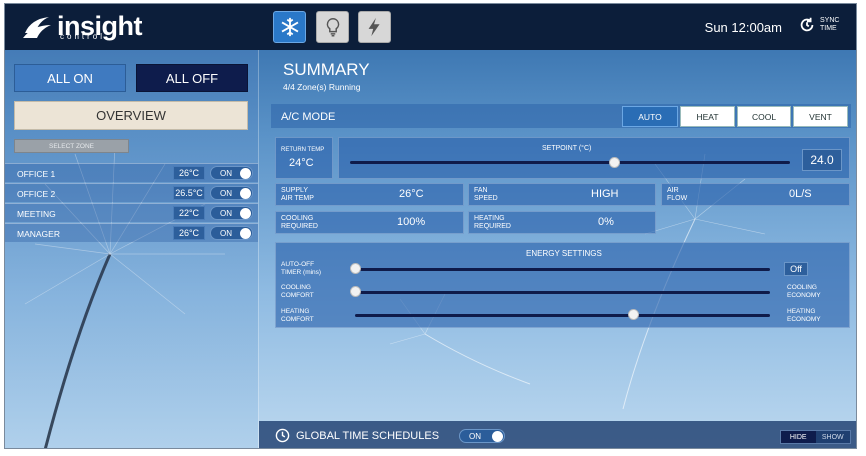 This screenshot has height=456, width=866. Describe the element at coordinates (650, 116) in the screenshot. I see `mode-auto-button: AUTO` at that location.